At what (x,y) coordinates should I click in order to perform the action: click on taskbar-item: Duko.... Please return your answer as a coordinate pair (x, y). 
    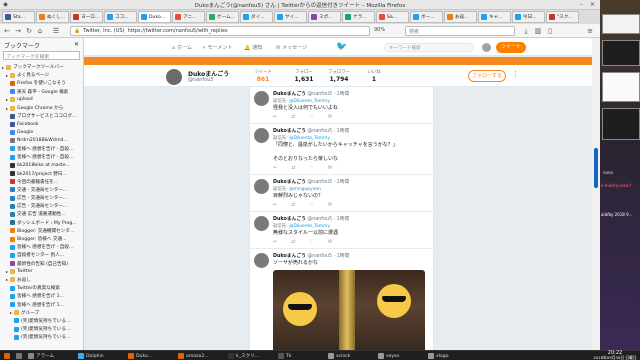
    Looking at the image, I should click on (140, 356).